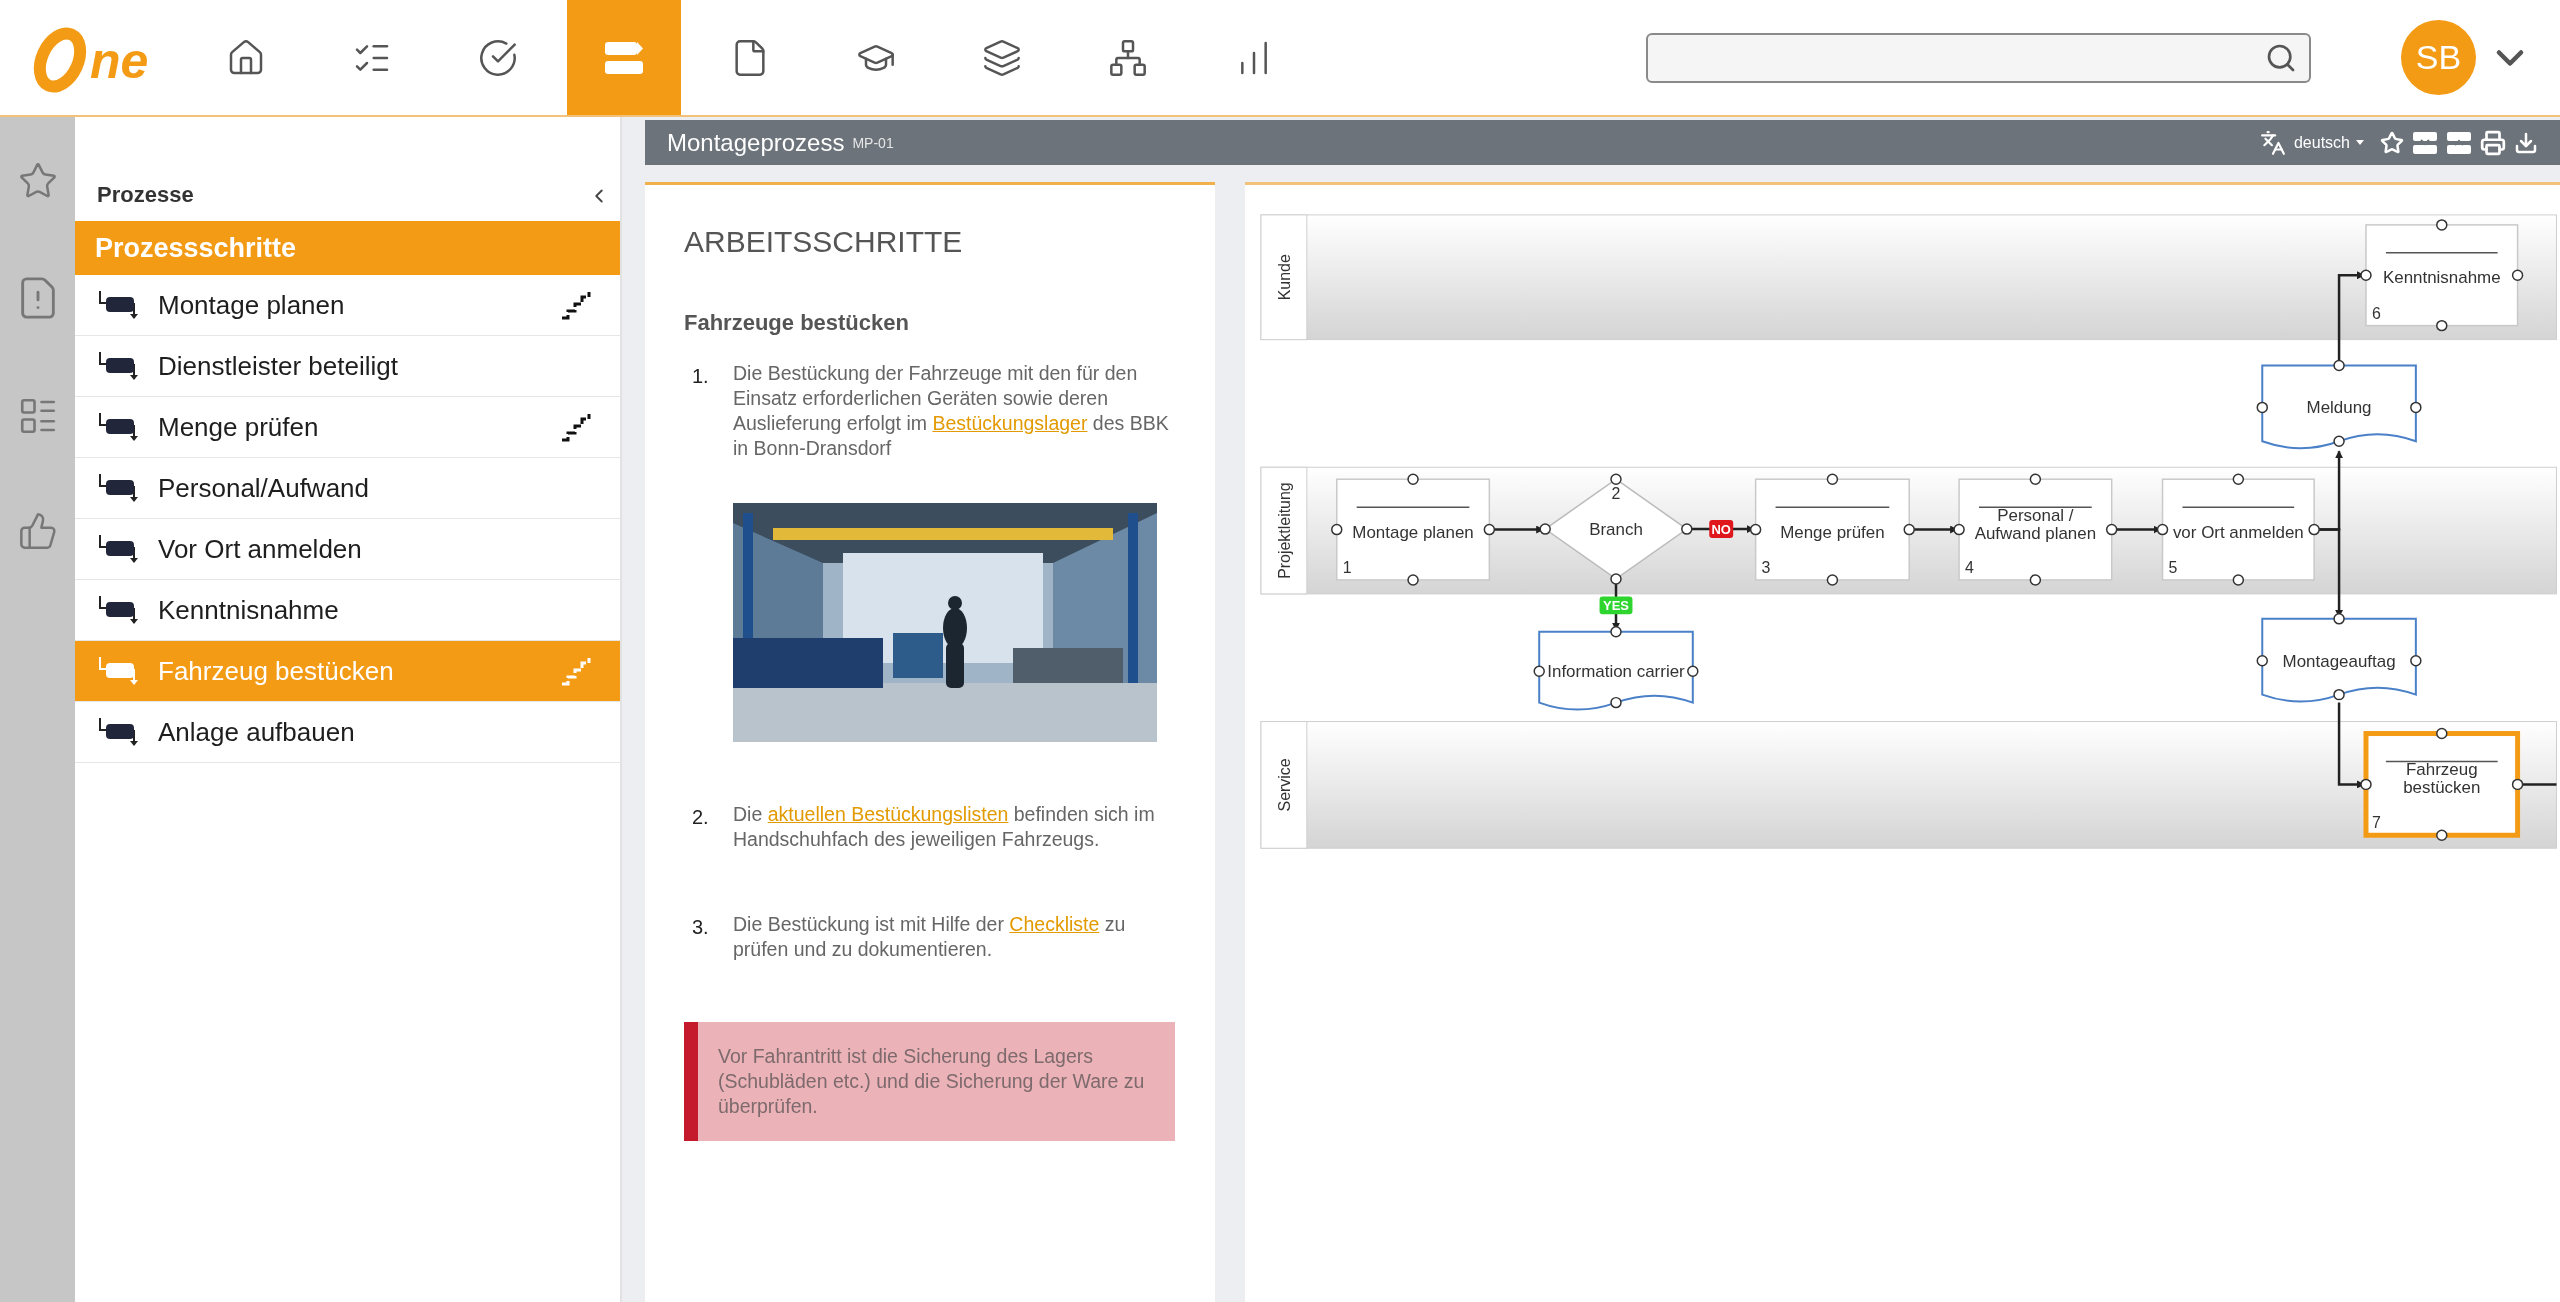 The height and width of the screenshot is (1302, 2560). Describe the element at coordinates (700, 817) in the screenshot. I see `step-number: 2.` at that location.